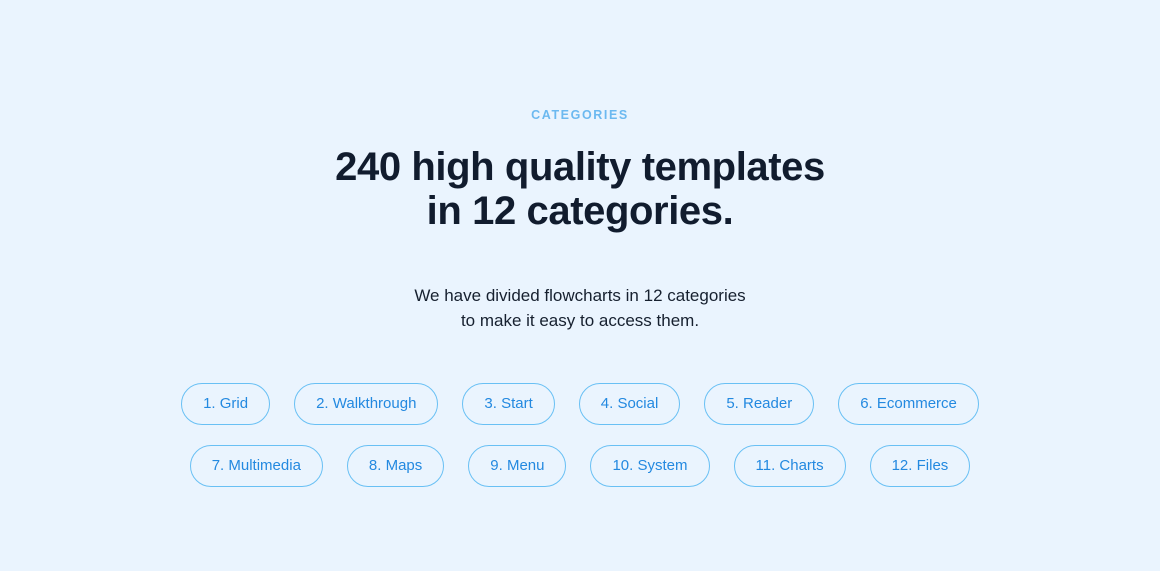 The image size is (1160, 571). Describe the element at coordinates (759, 403) in the screenshot. I see `category-pill-reader: 5. Reader` at that location.